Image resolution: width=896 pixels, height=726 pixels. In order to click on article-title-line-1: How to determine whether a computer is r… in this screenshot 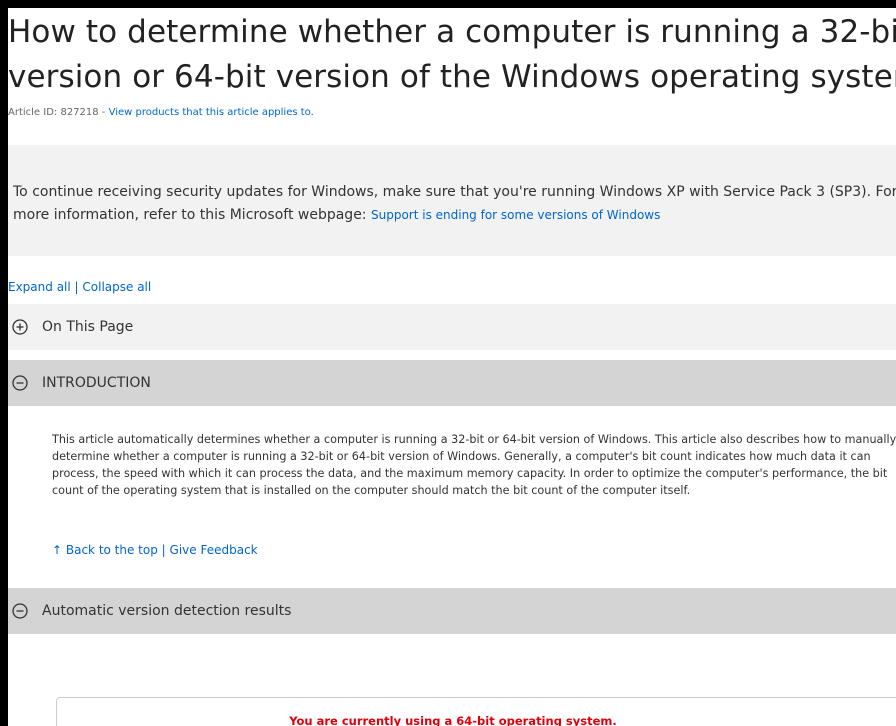, I will do `click(452, 32)`.